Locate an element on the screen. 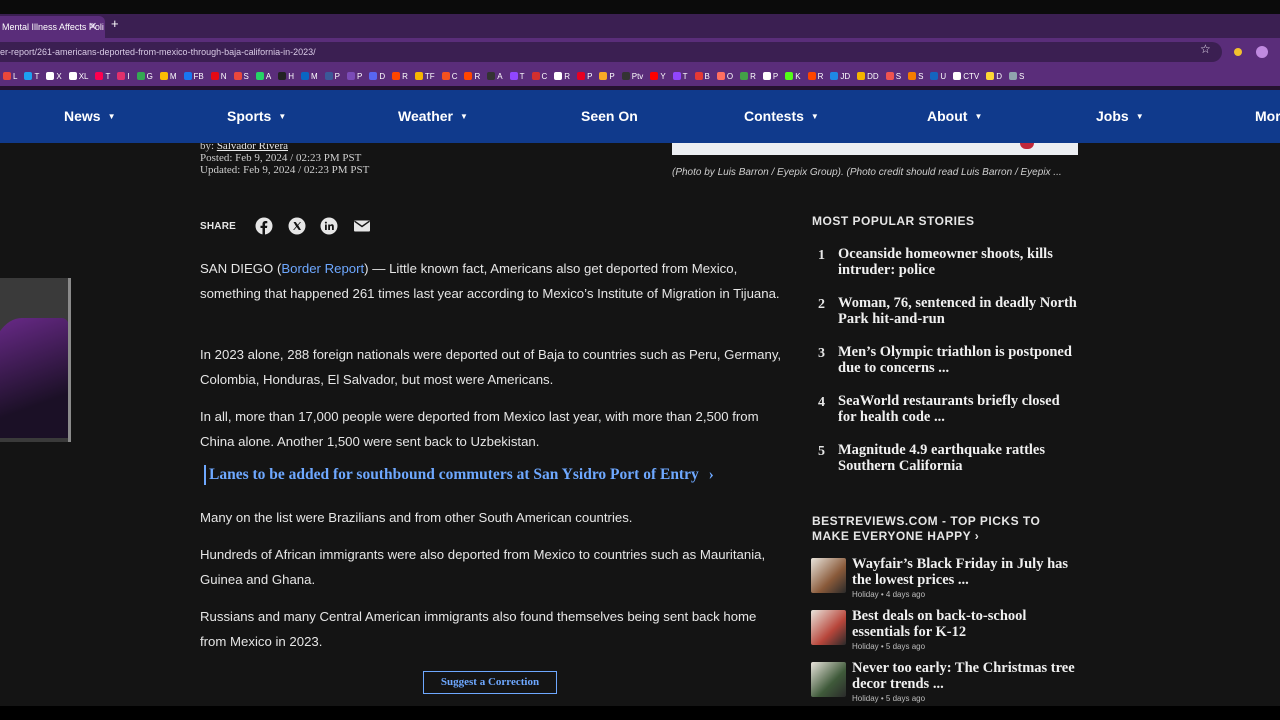 This screenshot has width=1280, height=720. linkedin-share-icon is located at coordinates (329, 226).